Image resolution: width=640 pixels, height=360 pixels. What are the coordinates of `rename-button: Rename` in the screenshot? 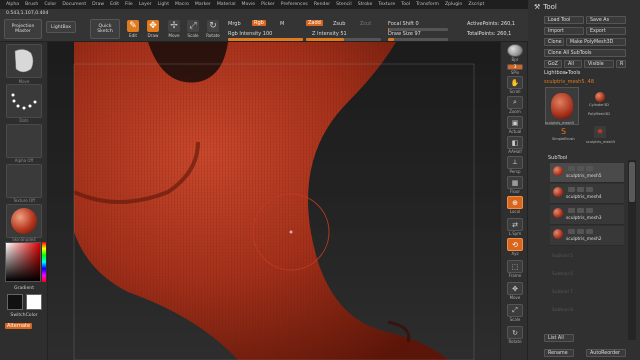 It's located at (559, 353).